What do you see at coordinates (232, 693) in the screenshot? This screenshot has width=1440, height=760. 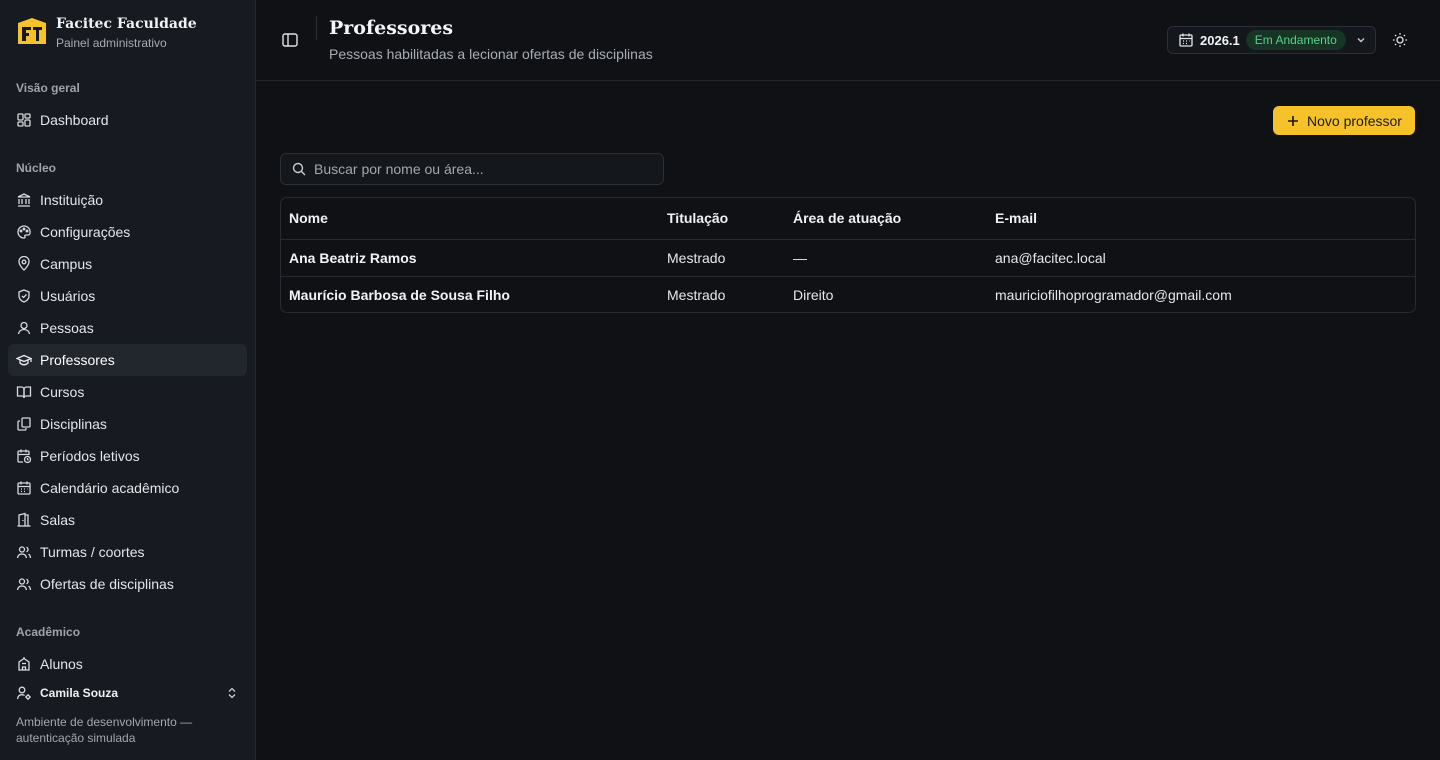 I see `chevrons-up-down-icon` at bounding box center [232, 693].